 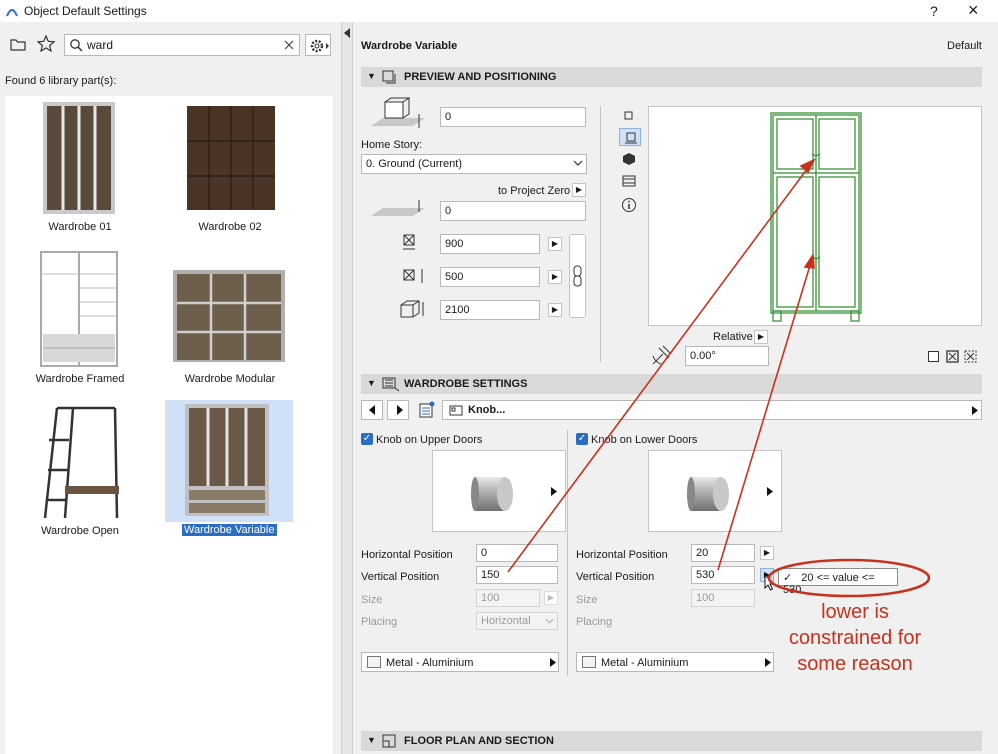 I want to click on lower-knob-checkbox: ✓, so click(x=582, y=439).